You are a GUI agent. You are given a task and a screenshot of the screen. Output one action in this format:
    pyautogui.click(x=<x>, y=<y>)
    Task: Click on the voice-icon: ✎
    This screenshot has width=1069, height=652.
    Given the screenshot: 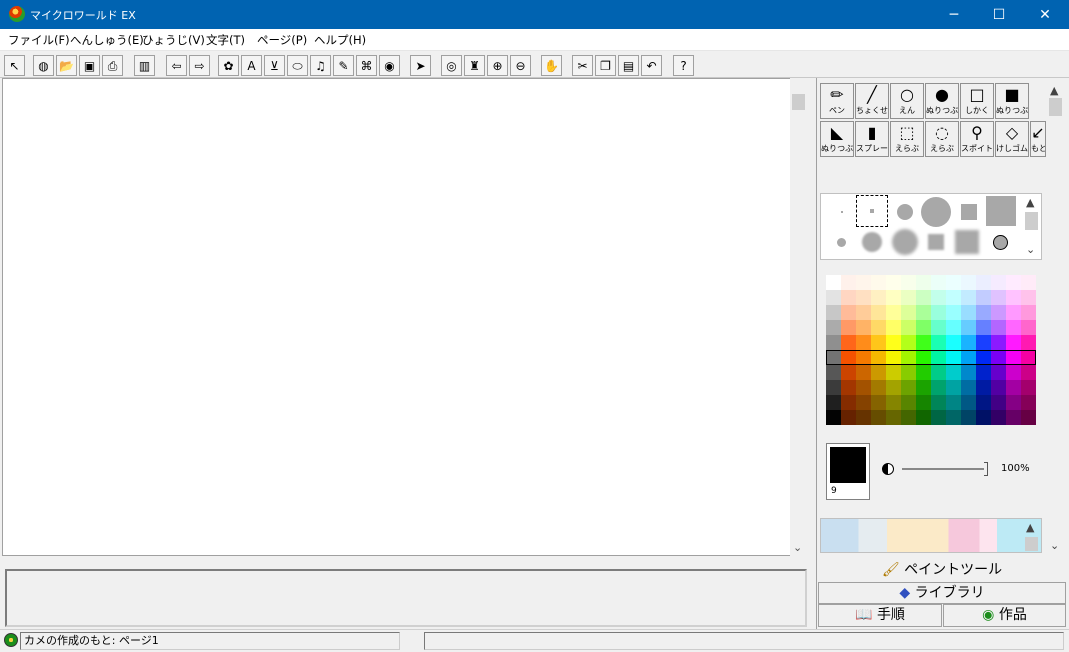 What is the action you would take?
    pyautogui.click(x=343, y=65)
    